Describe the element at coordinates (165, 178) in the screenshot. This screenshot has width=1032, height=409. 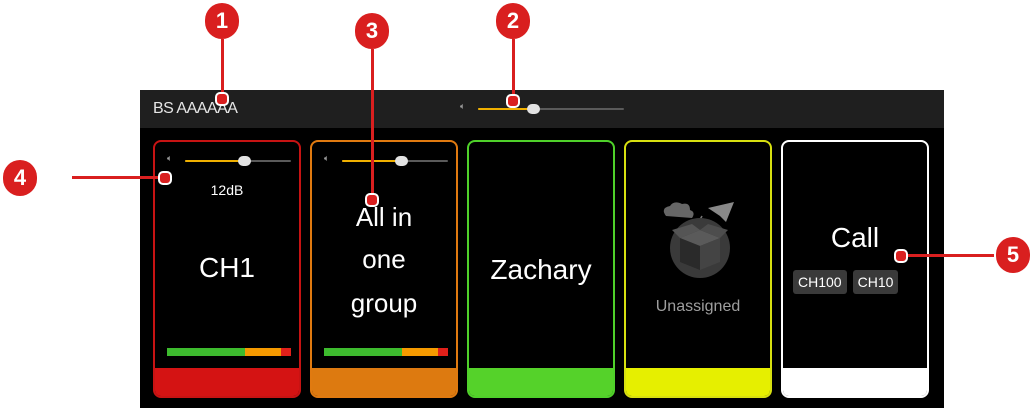
I see `callout-4-marker` at that location.